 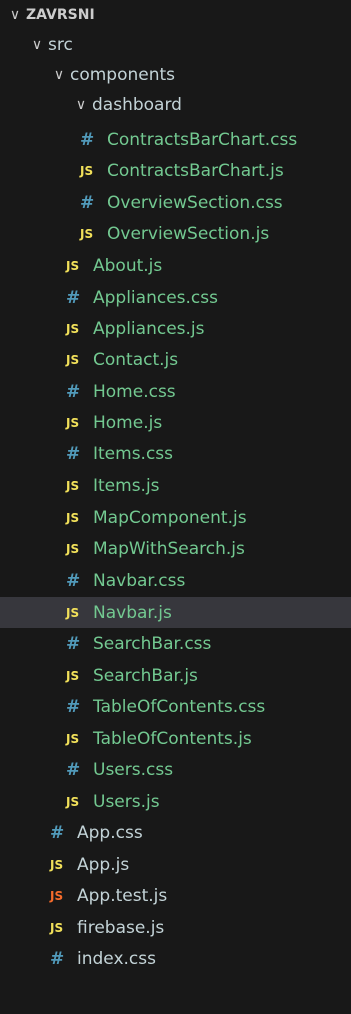 I want to click on file-name: TableOfContents.css, so click(x=179, y=707).